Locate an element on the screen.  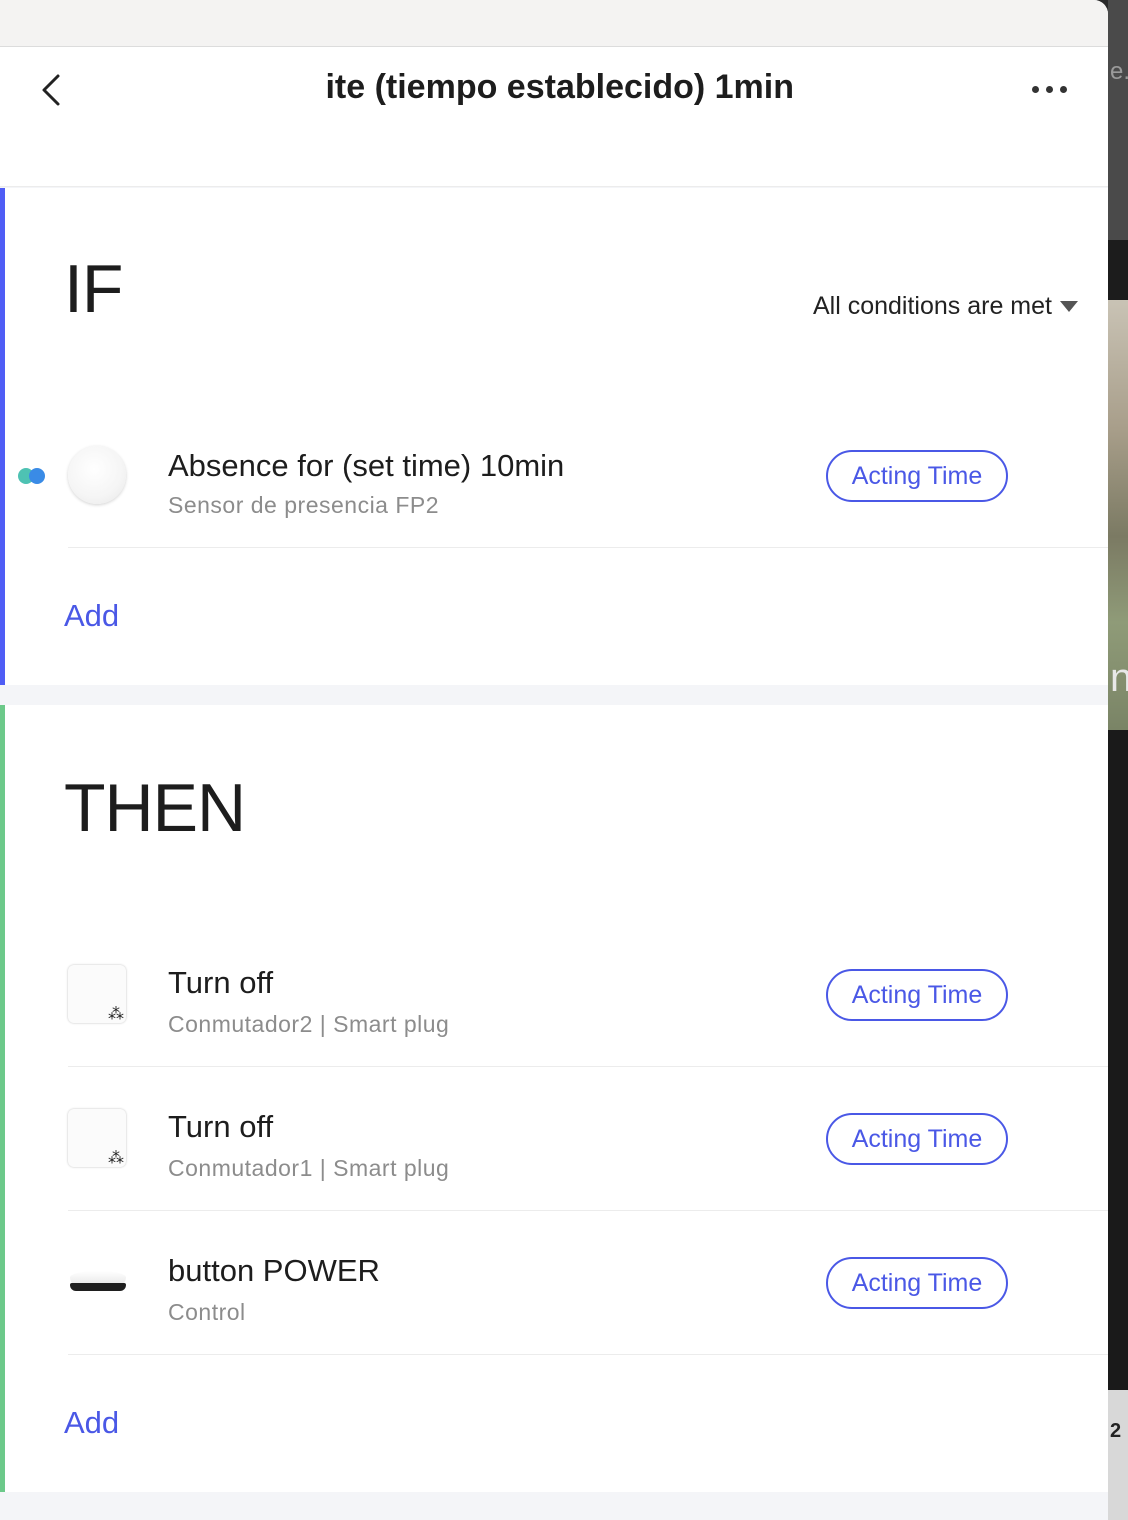
add-condition-link: Add is located at coordinates (91, 616).